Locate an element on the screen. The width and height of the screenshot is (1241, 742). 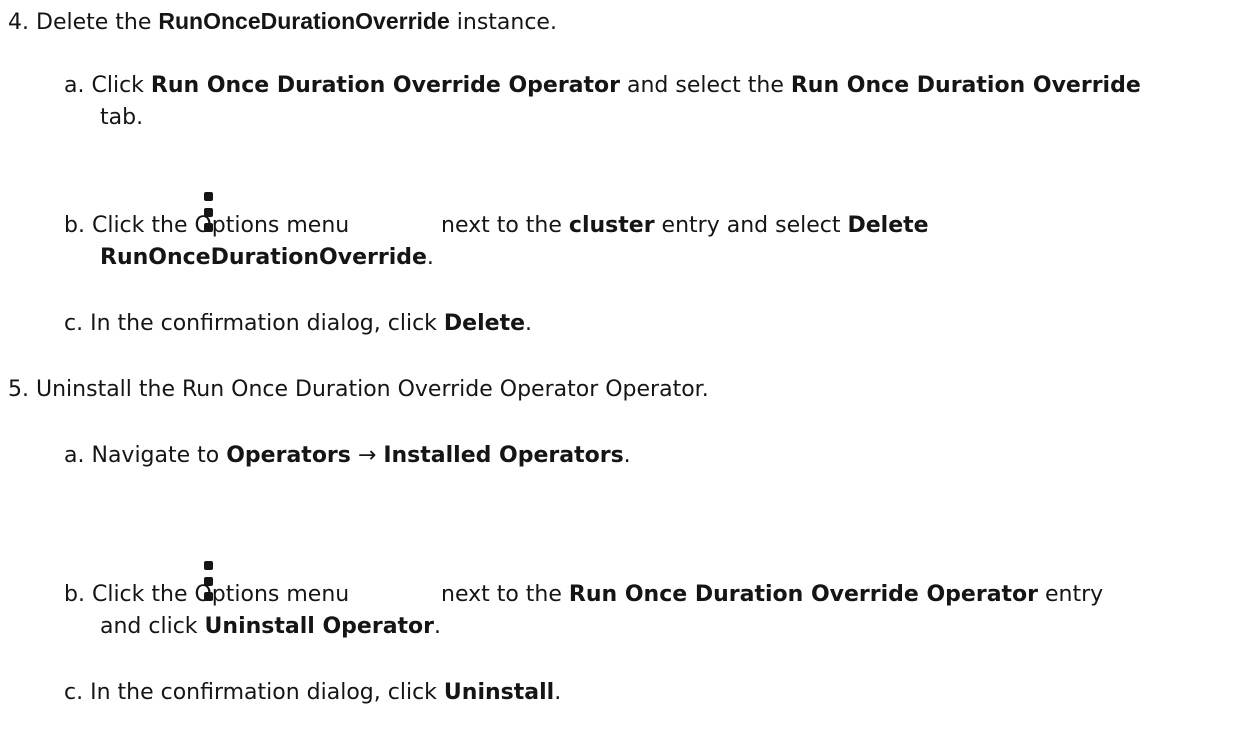
step-4c-text-1: In the confirmation dialog, click is located at coordinates (267, 323).